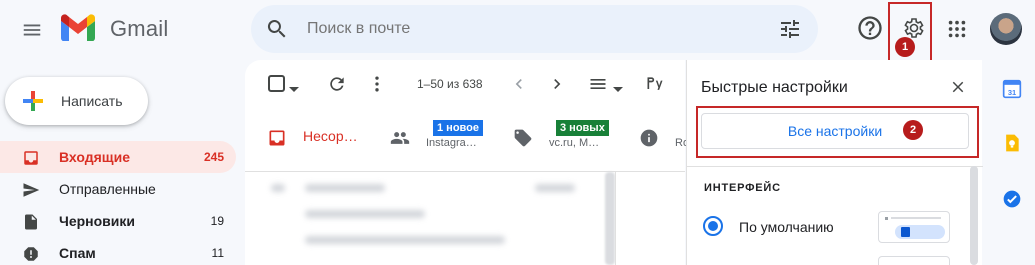 The height and width of the screenshot is (265, 1035). What do you see at coordinates (97, 221) in the screenshot?
I see `sidebar-item-label: Черновики` at bounding box center [97, 221].